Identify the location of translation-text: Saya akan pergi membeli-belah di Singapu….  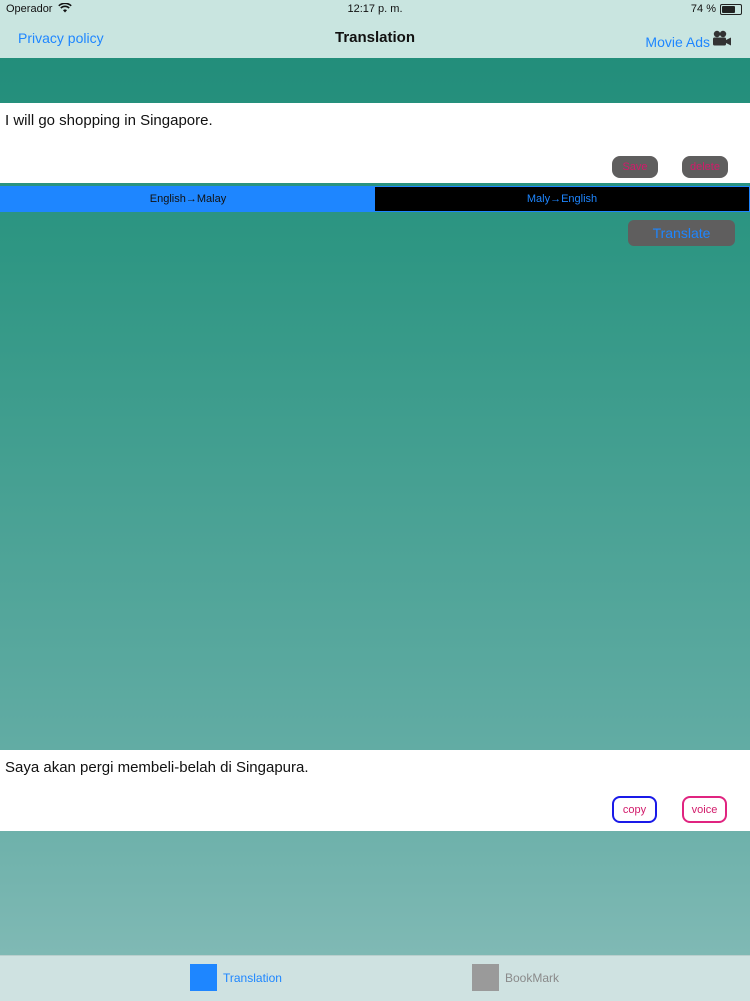
(157, 767).